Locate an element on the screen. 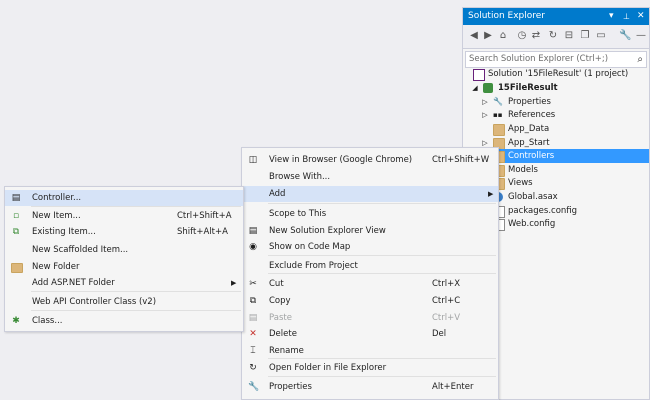 This screenshot has width=650, height=400. menu-item-label: Paste is located at coordinates (280, 318).